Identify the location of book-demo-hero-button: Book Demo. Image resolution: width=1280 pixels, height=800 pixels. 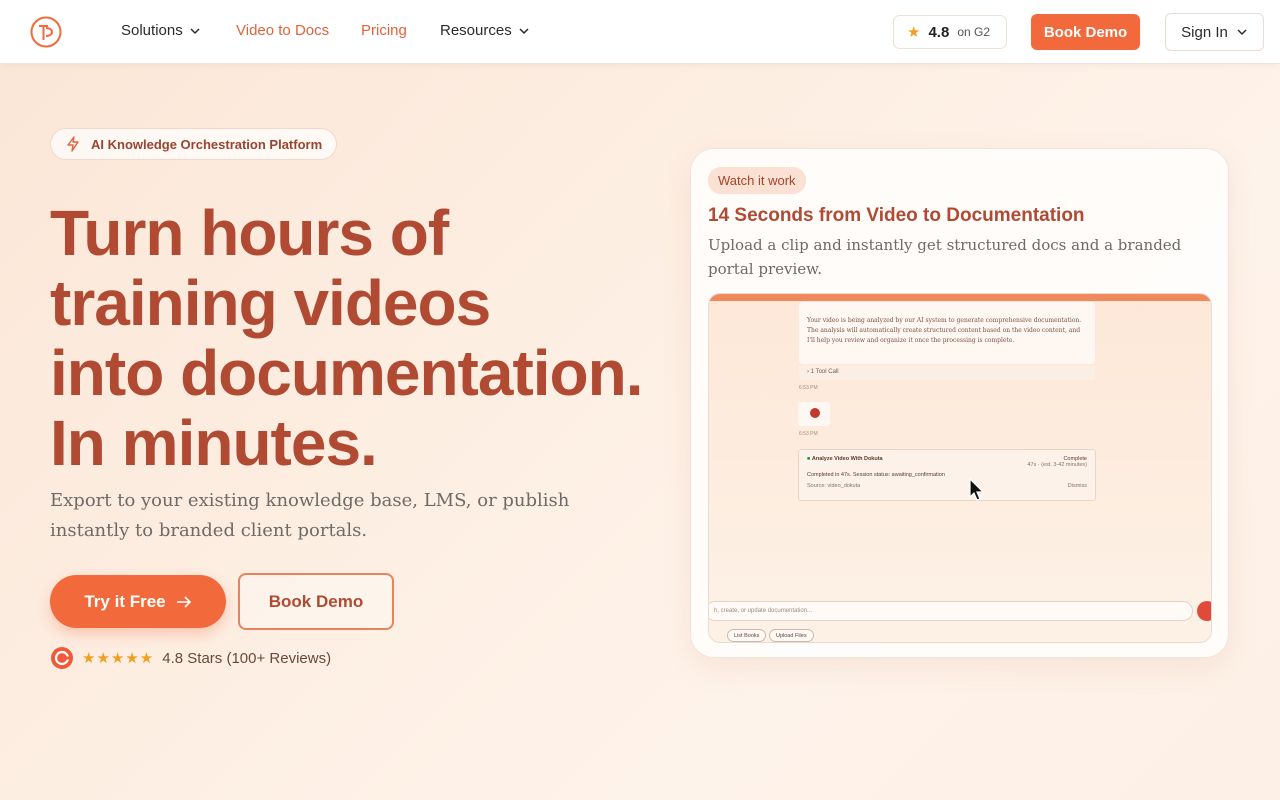
(316, 601).